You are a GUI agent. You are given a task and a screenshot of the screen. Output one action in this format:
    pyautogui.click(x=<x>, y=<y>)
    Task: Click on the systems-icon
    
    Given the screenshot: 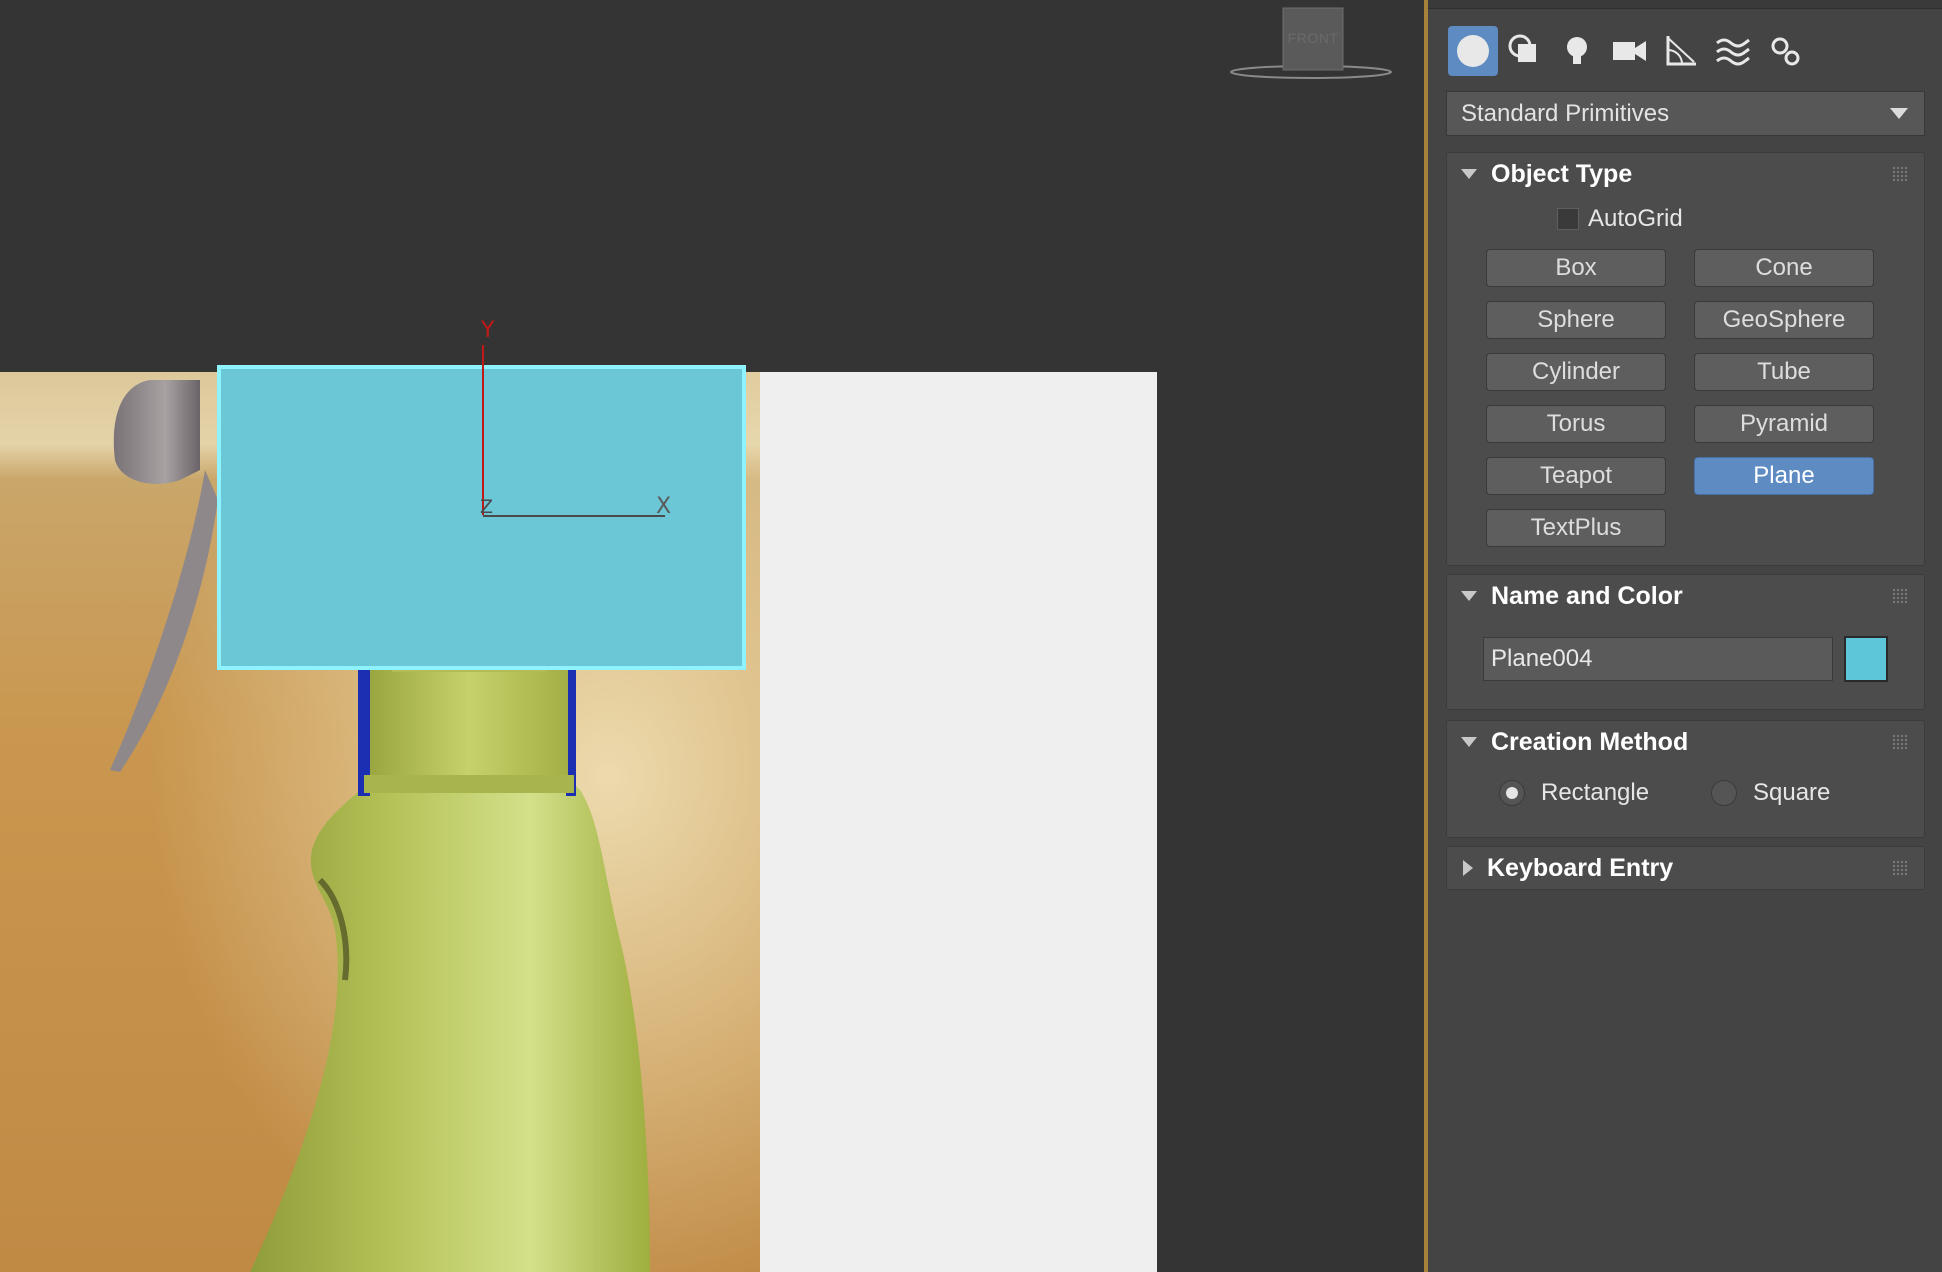 What is the action you would take?
    pyautogui.click(x=1785, y=51)
    